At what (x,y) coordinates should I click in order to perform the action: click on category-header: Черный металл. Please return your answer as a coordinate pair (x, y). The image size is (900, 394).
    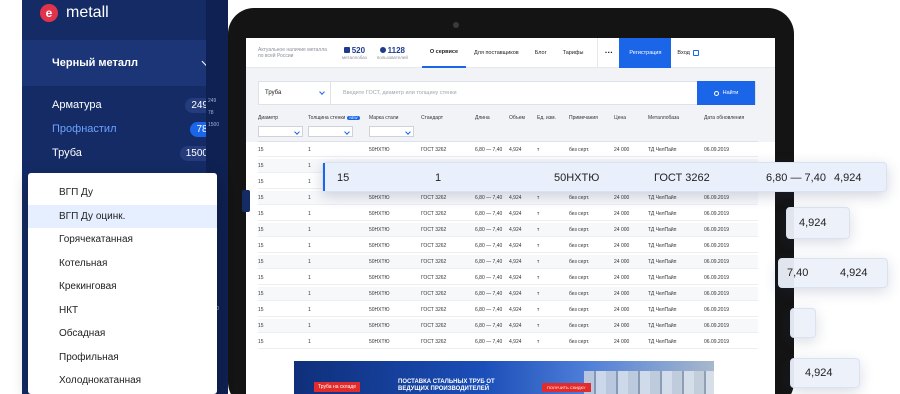
    Looking at the image, I should click on (125, 63).